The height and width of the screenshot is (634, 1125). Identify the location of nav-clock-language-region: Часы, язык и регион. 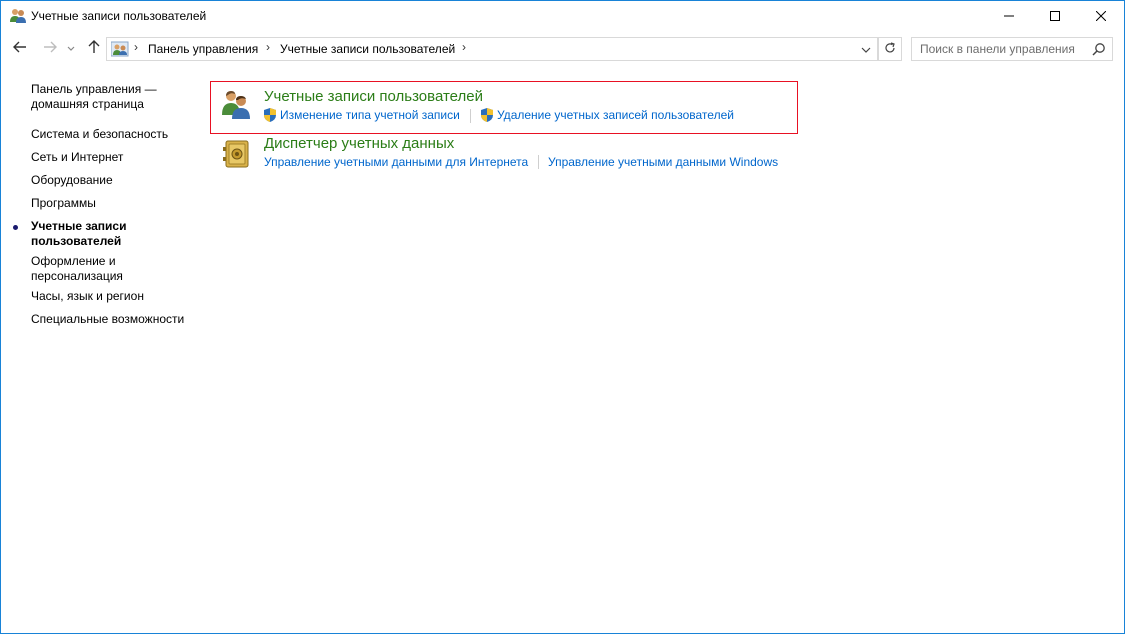
(116, 296).